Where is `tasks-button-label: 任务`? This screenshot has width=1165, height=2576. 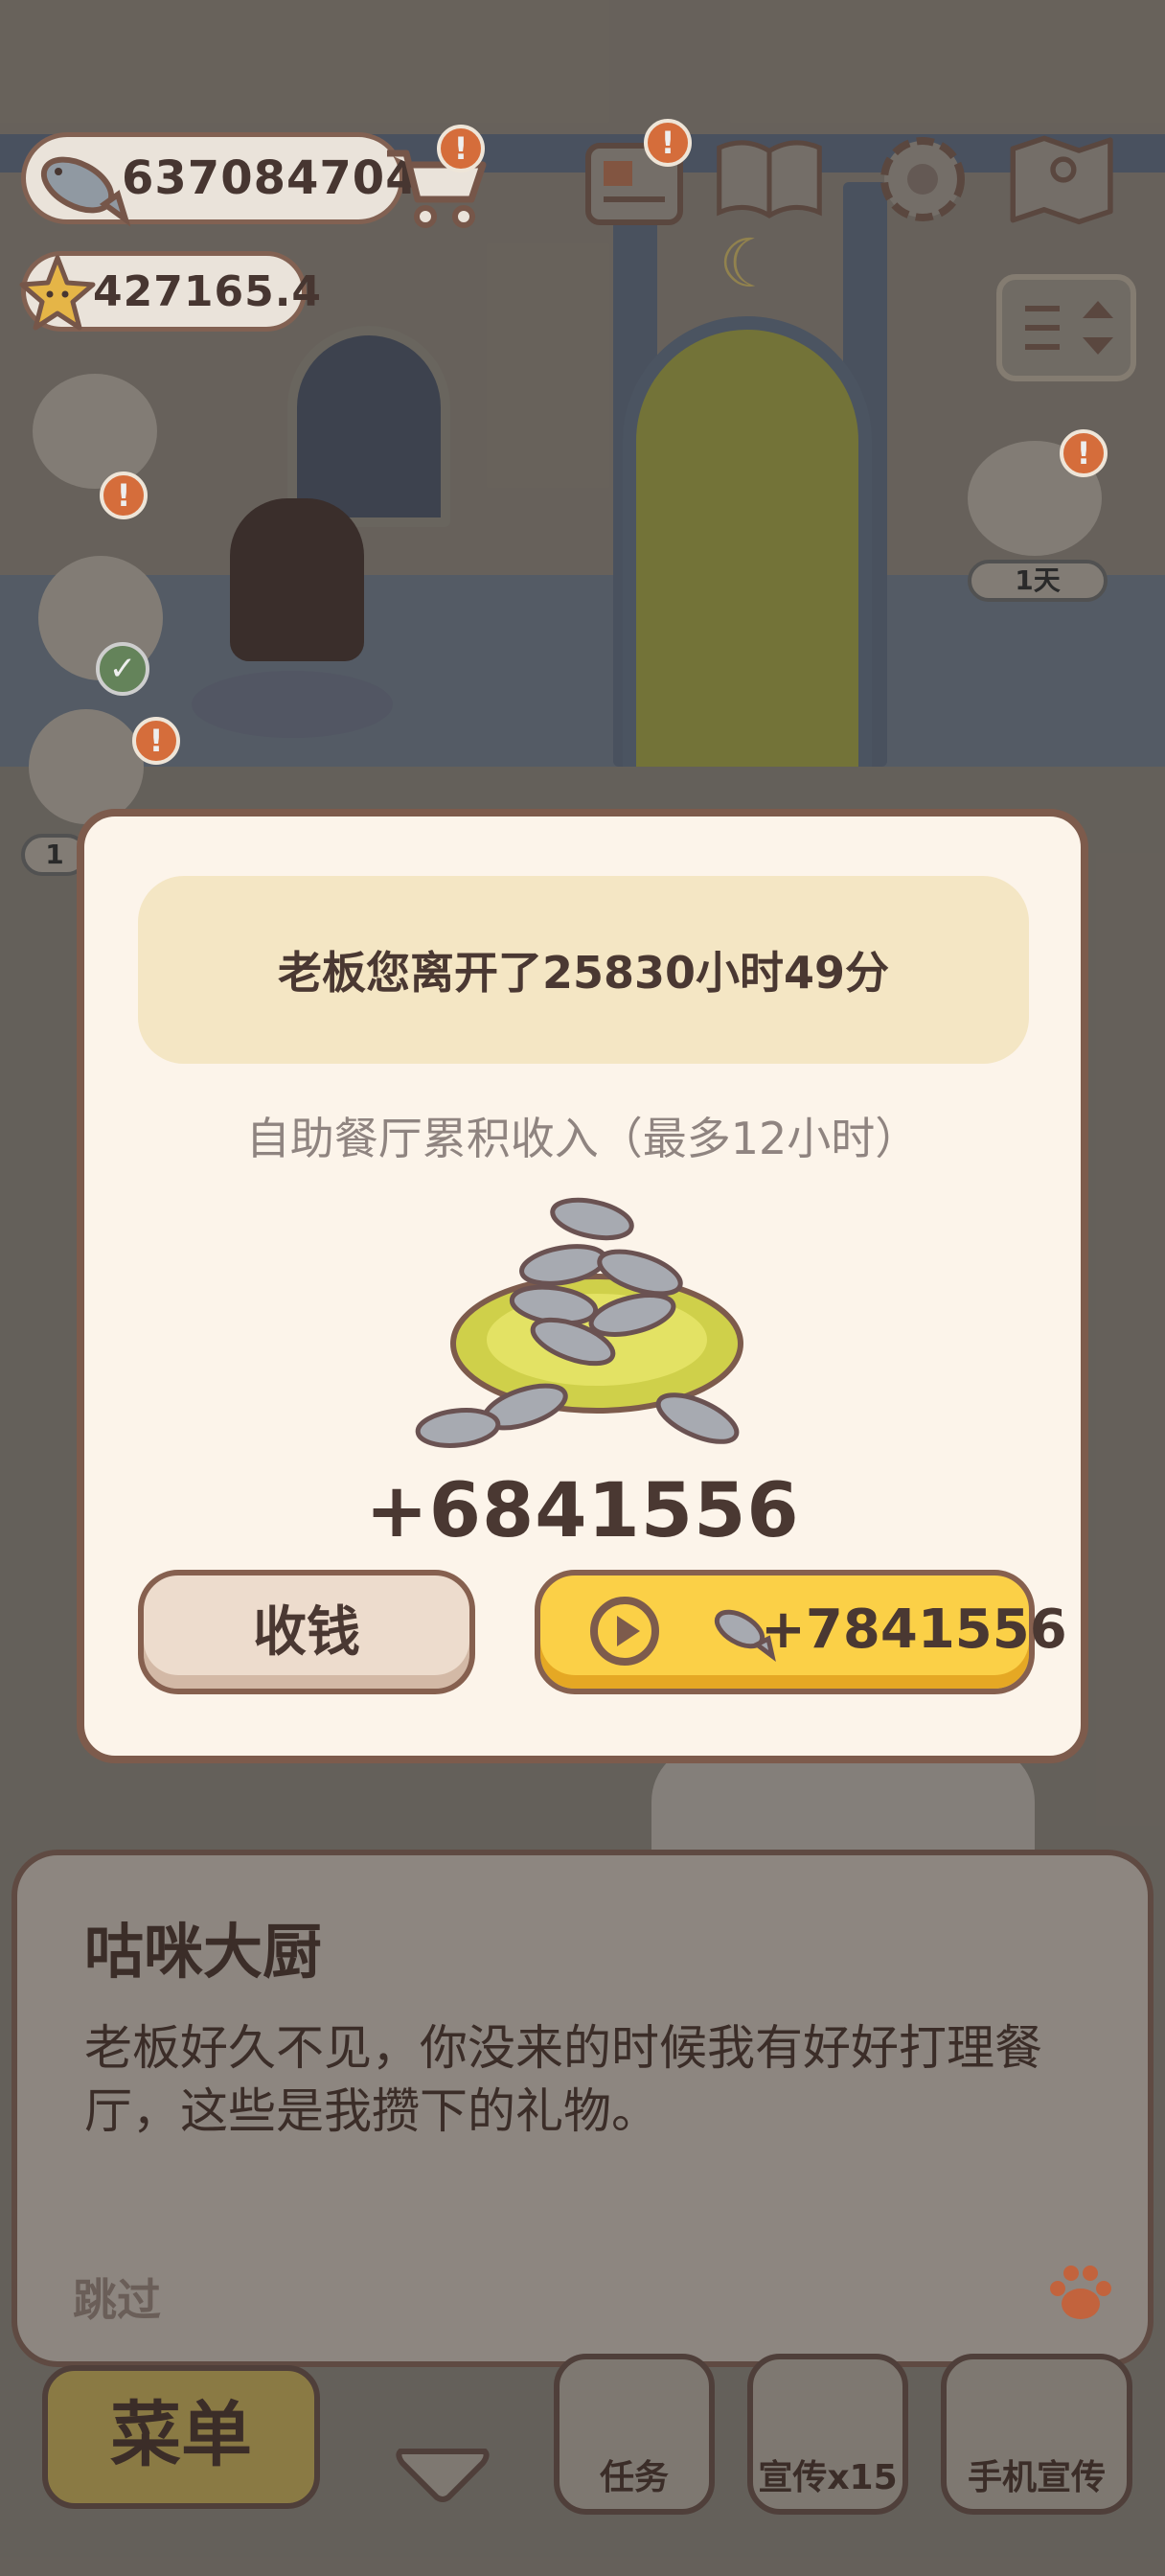 tasks-button-label: 任务 is located at coordinates (634, 2477).